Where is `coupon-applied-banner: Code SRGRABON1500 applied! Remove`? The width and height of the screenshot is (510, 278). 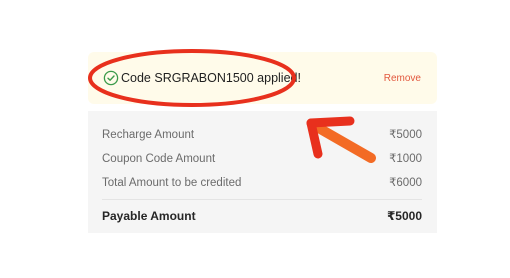
coupon-applied-banner: Code SRGRABON1500 applied! Remove is located at coordinates (262, 78).